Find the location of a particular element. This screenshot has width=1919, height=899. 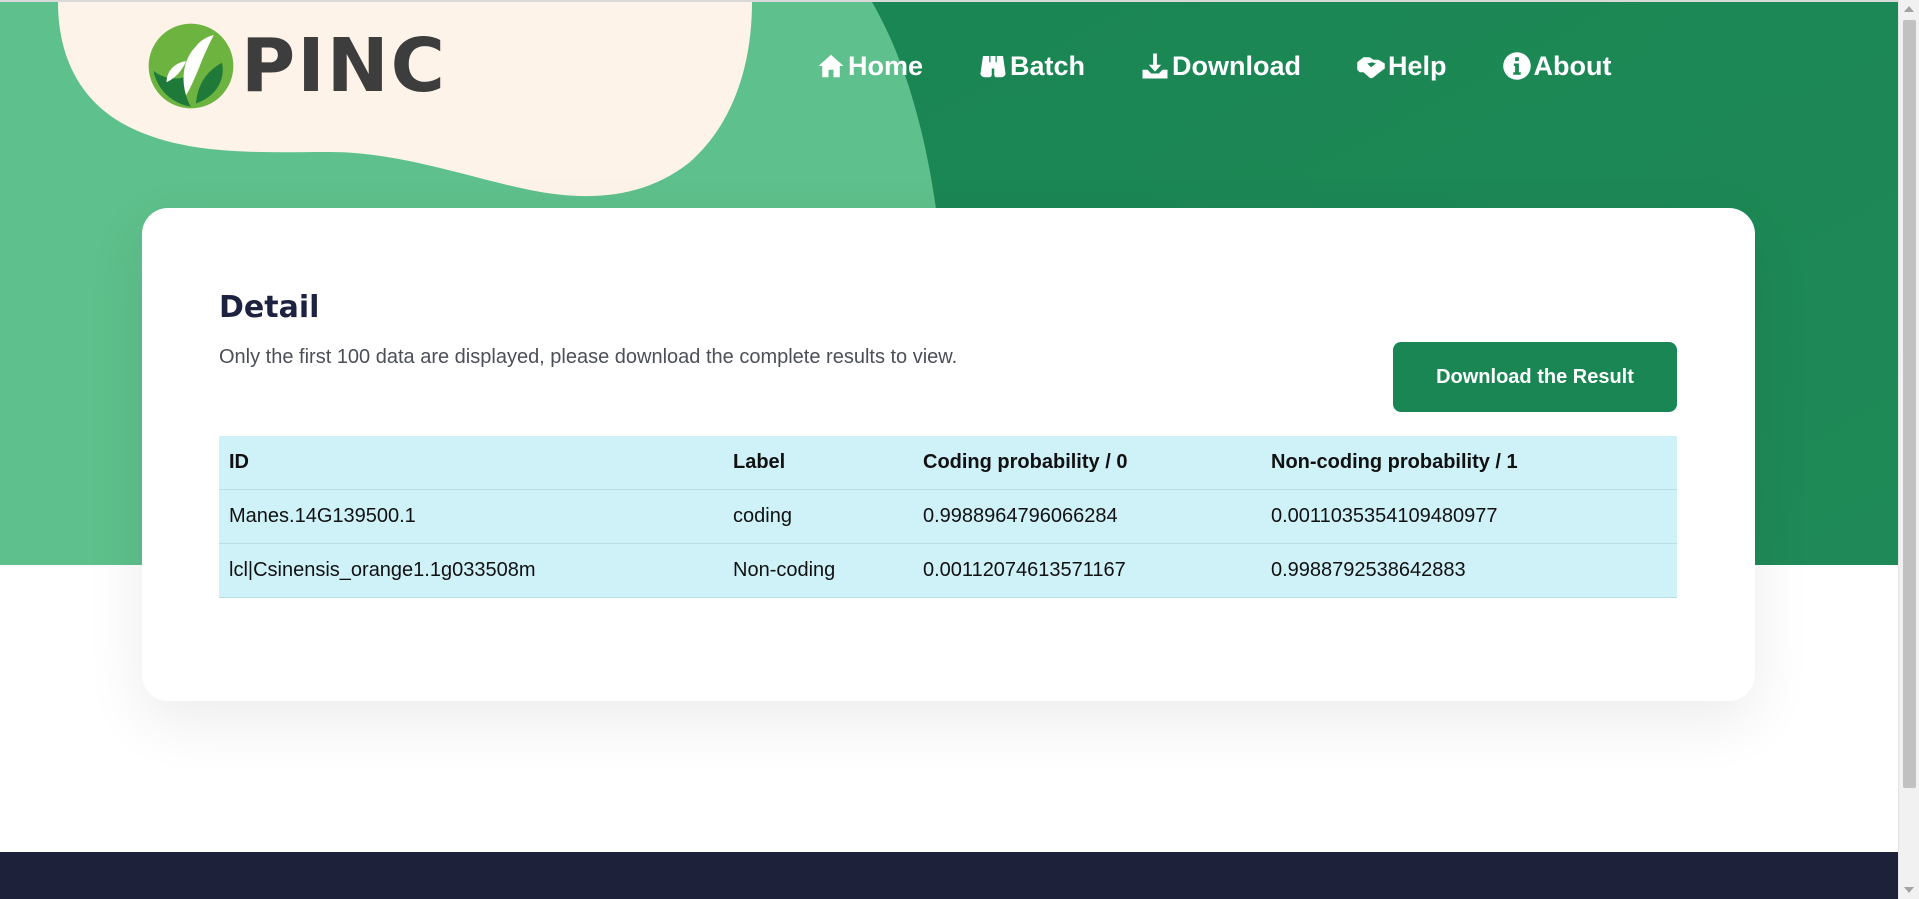

vertical-scrollbar is located at coordinates (1908, 449).